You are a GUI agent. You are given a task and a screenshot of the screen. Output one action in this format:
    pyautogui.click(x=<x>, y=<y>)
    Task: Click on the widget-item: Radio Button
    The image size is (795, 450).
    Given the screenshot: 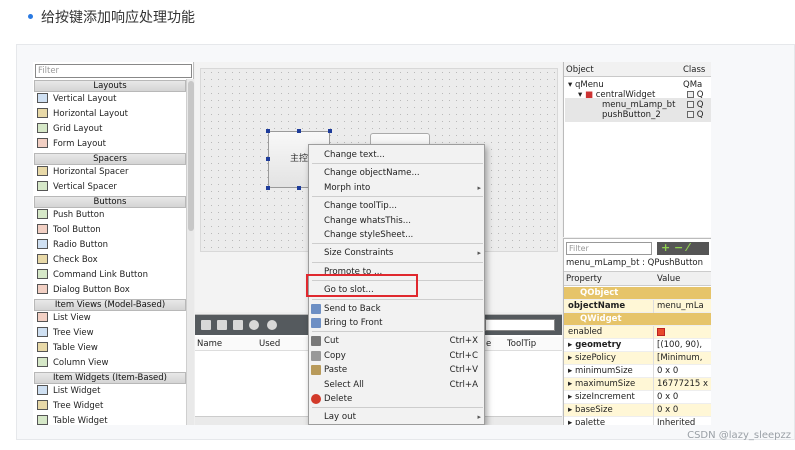 What is the action you would take?
    pyautogui.click(x=110, y=245)
    